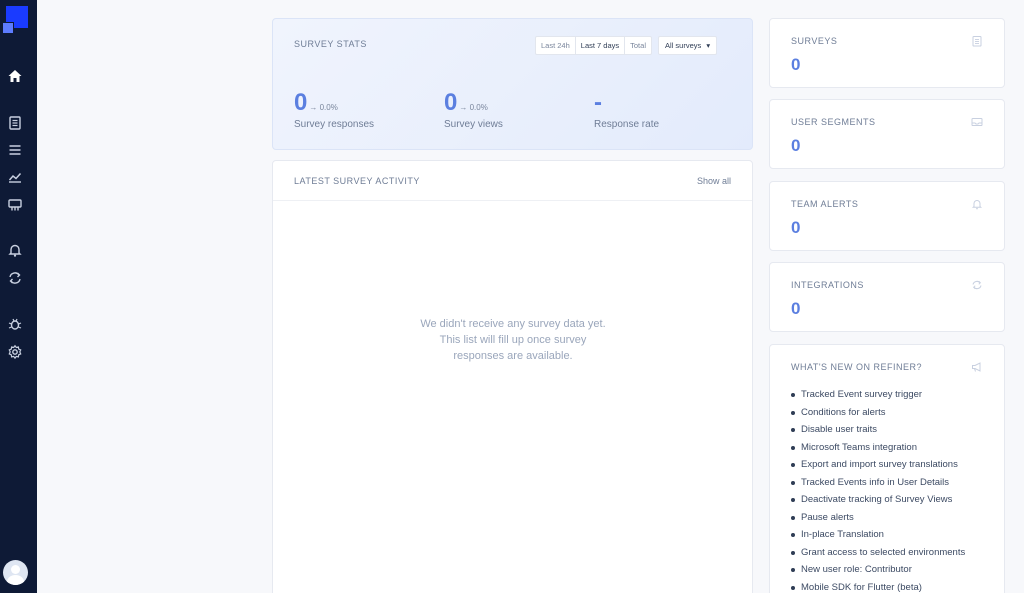 The image size is (1024, 593). What do you see at coordinates (708, 45) in the screenshot?
I see `caret-down-icon: ▾` at bounding box center [708, 45].